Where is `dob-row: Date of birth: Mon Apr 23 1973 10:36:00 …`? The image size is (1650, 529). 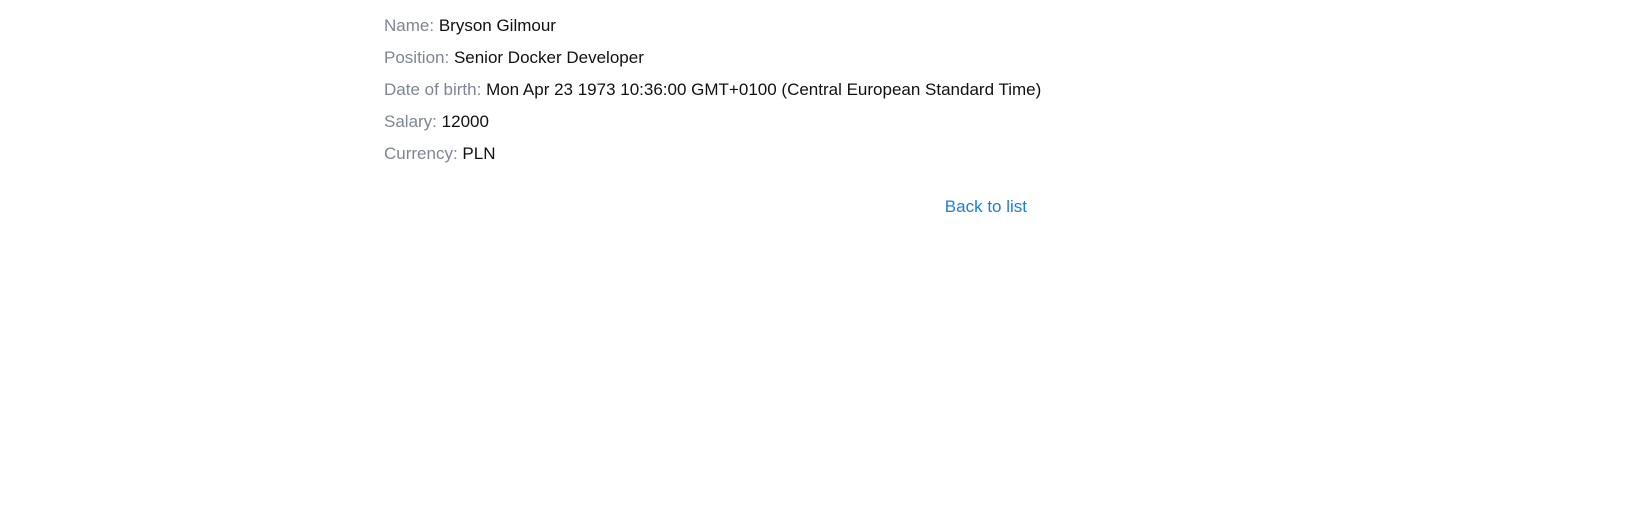
dob-row: Date of birth: Mon Apr 23 1973 10:36:00 … is located at coordinates (712, 94).